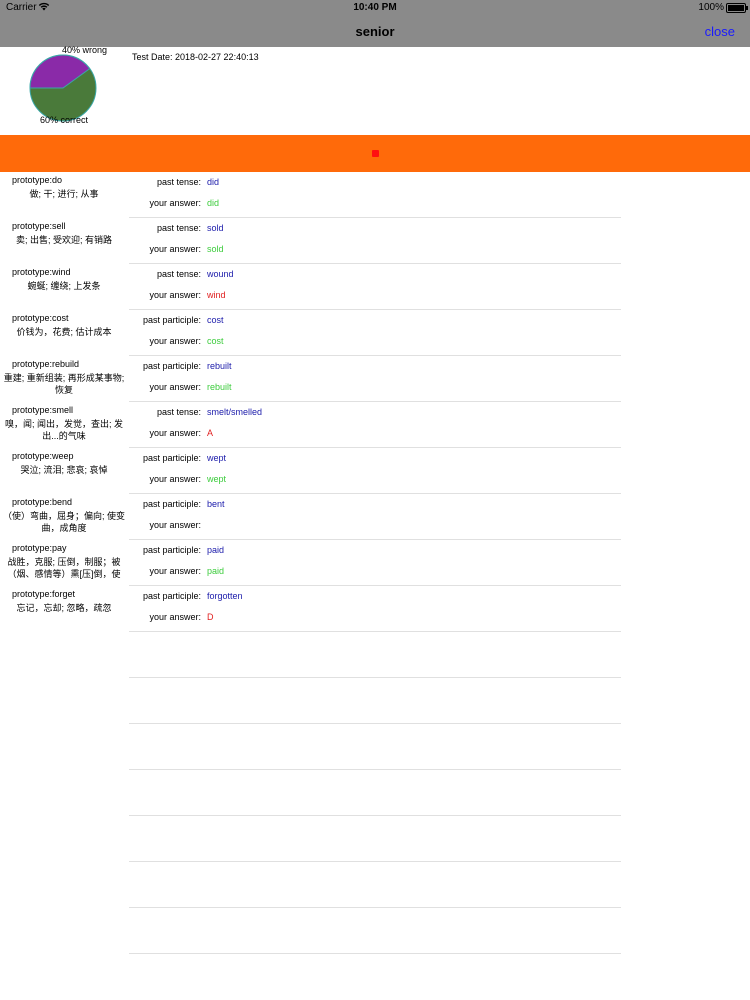 The height and width of the screenshot is (1000, 750). Describe the element at coordinates (216, 550) in the screenshot. I see `expected-answer: paid` at that location.